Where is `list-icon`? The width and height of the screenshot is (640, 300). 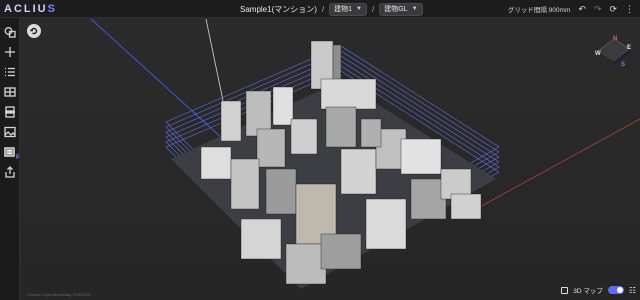 list-icon is located at coordinates (10, 72).